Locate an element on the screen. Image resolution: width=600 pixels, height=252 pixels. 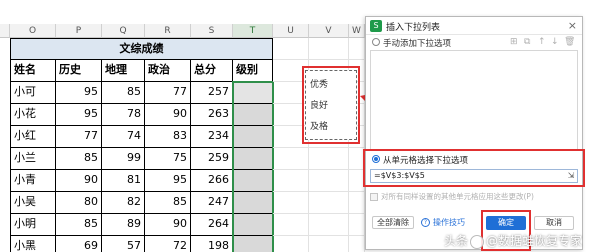
clear-all-button: 全部清除 is located at coordinates (393, 222).